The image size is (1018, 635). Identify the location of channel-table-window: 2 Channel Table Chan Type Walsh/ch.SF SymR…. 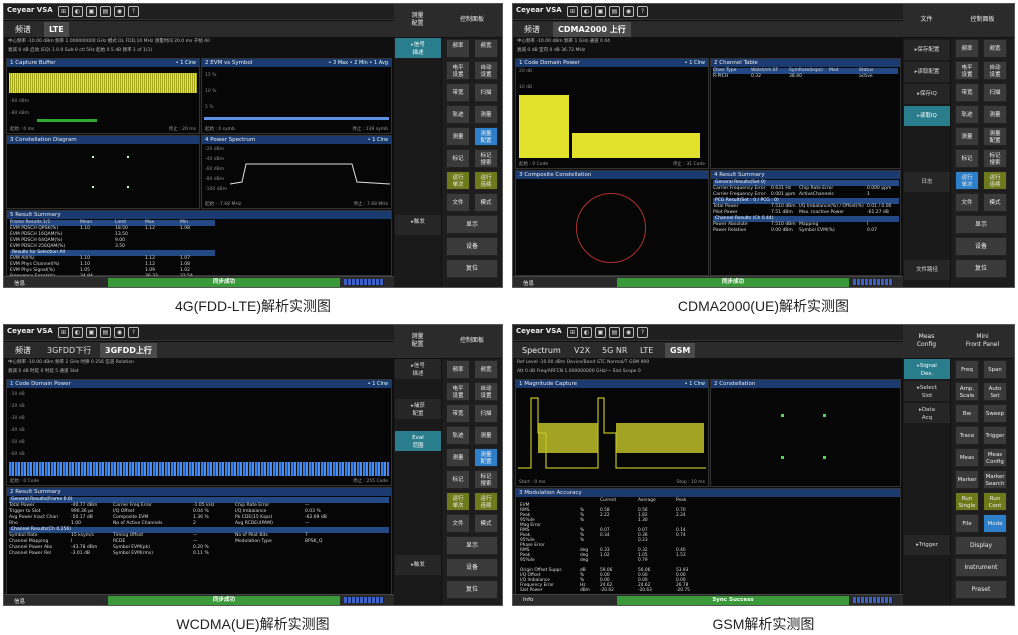
(805, 113).